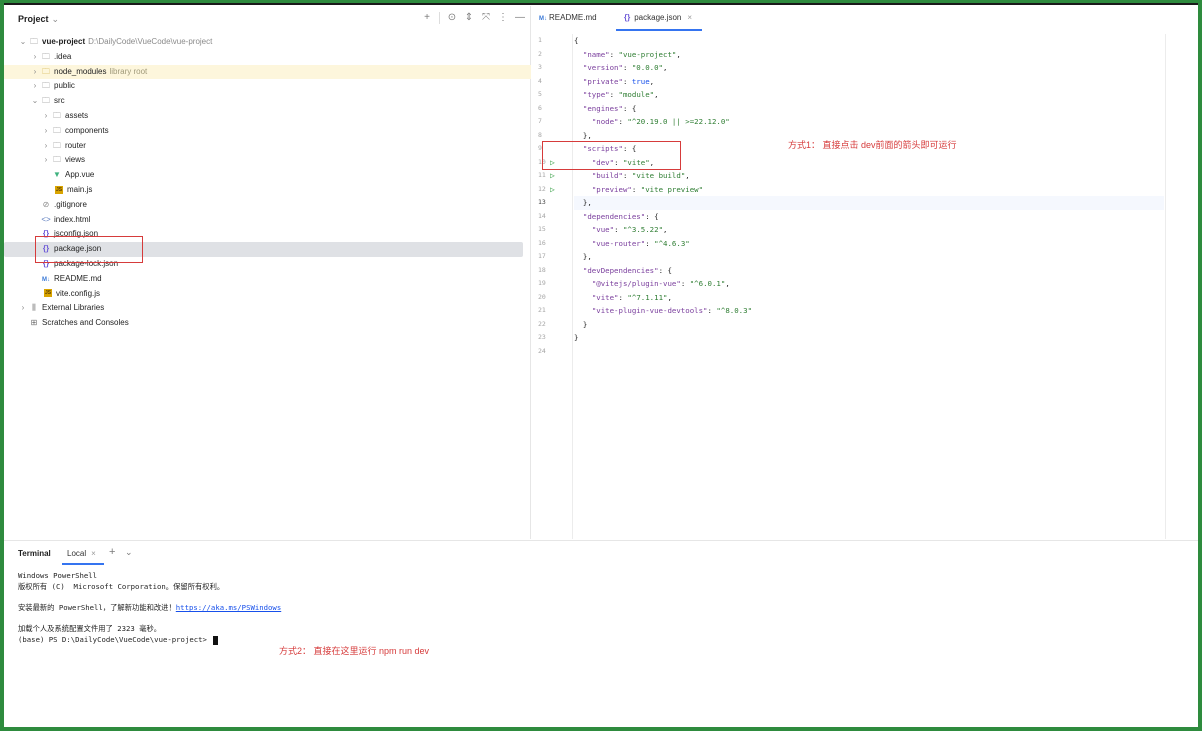 Image resolution: width=1202 pixels, height=731 pixels. I want to click on tree-item-app-vue: ▼ App.vue, so click(267, 175).